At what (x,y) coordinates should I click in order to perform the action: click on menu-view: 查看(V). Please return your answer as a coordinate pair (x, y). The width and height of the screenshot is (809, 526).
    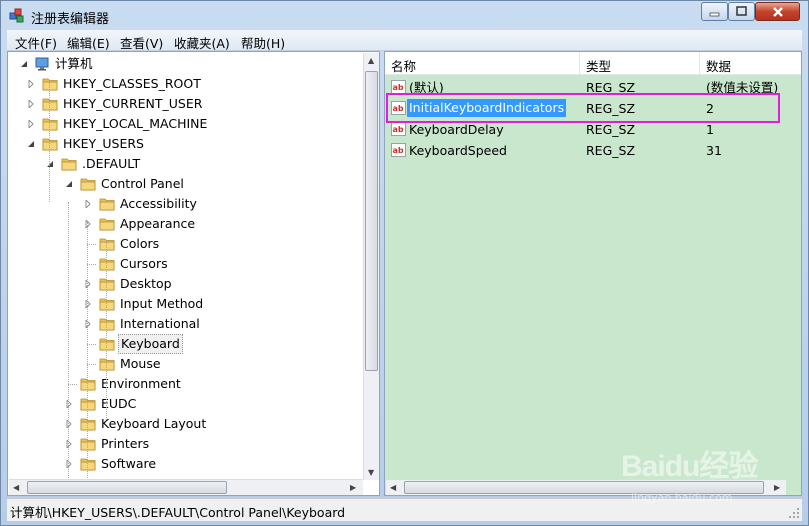
    Looking at the image, I should click on (141, 42).